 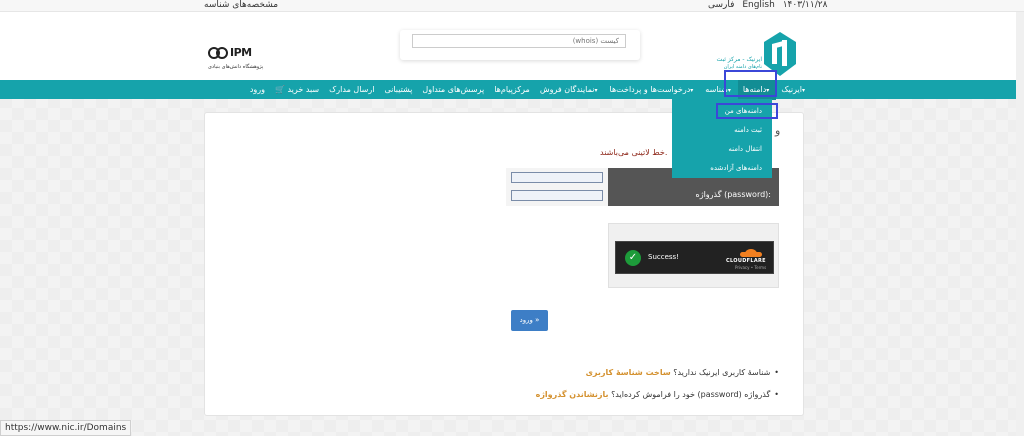 What do you see at coordinates (633, 258) in the screenshot?
I see `check-icon: ✓` at bounding box center [633, 258].